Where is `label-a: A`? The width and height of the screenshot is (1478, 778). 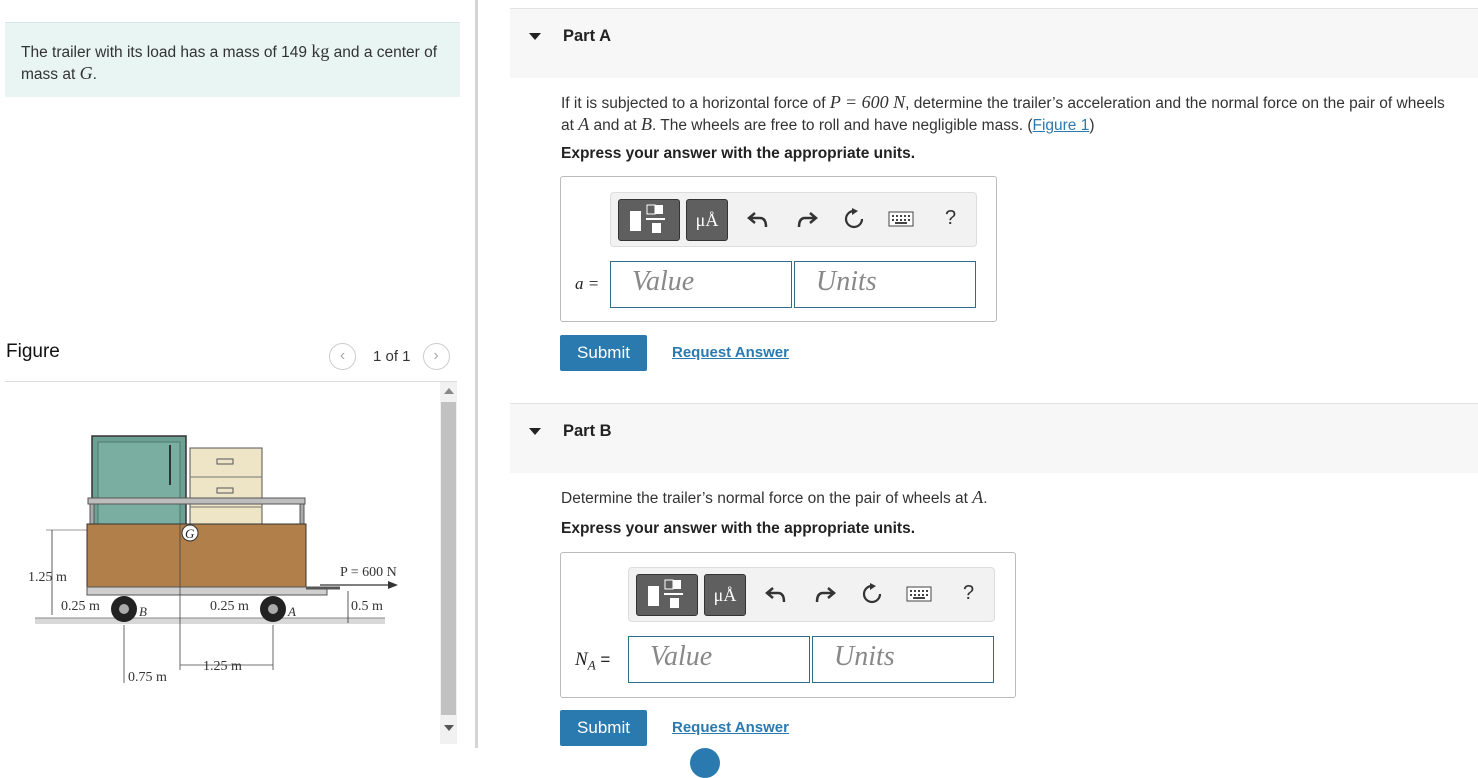 label-a: A is located at coordinates (291, 611).